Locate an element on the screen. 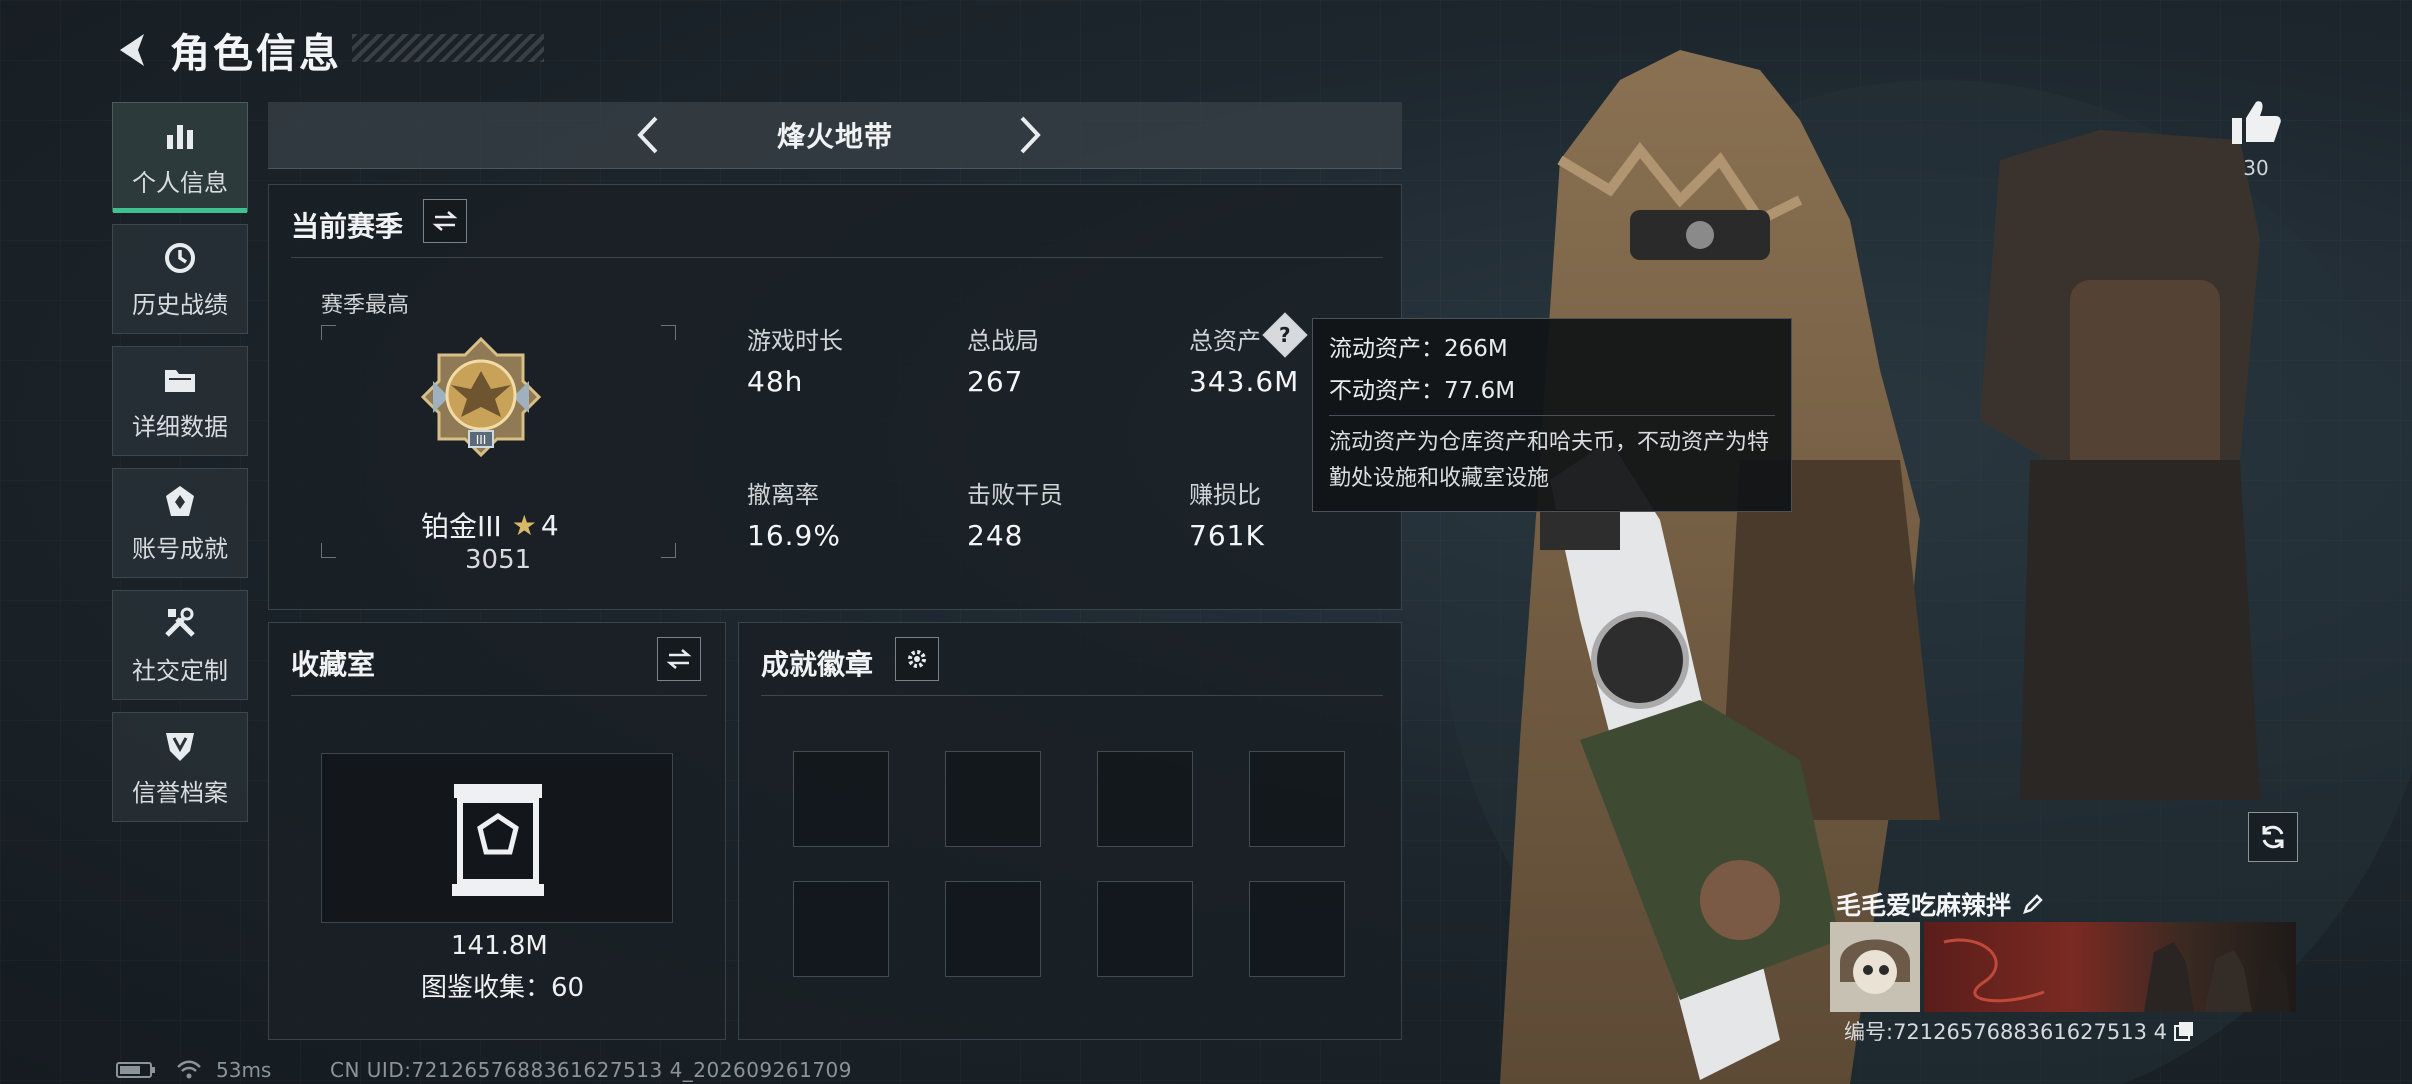 Image resolution: width=2412 pixels, height=1084 pixels. stat-value-profit-ratio: 761K is located at coordinates (1227, 535).